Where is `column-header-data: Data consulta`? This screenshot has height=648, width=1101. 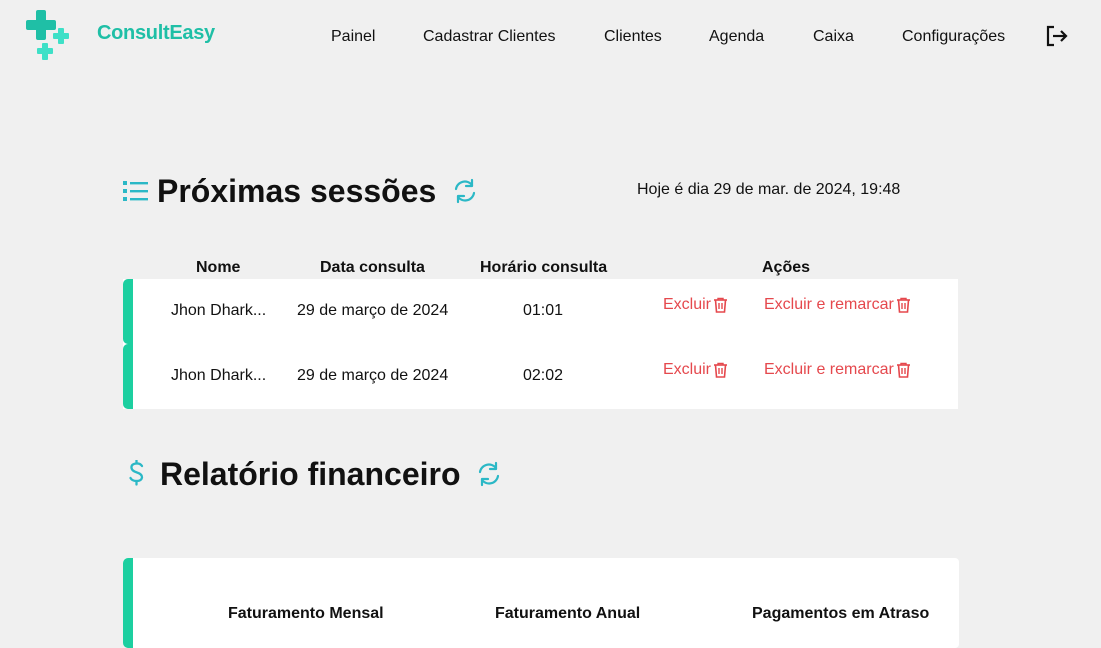
column-header-data: Data consulta is located at coordinates (372, 267).